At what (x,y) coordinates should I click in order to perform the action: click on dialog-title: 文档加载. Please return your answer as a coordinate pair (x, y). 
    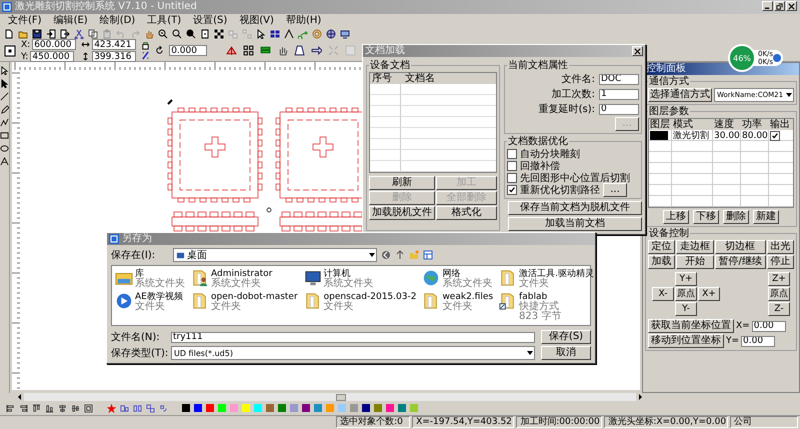
    Looking at the image, I should click on (385, 51).